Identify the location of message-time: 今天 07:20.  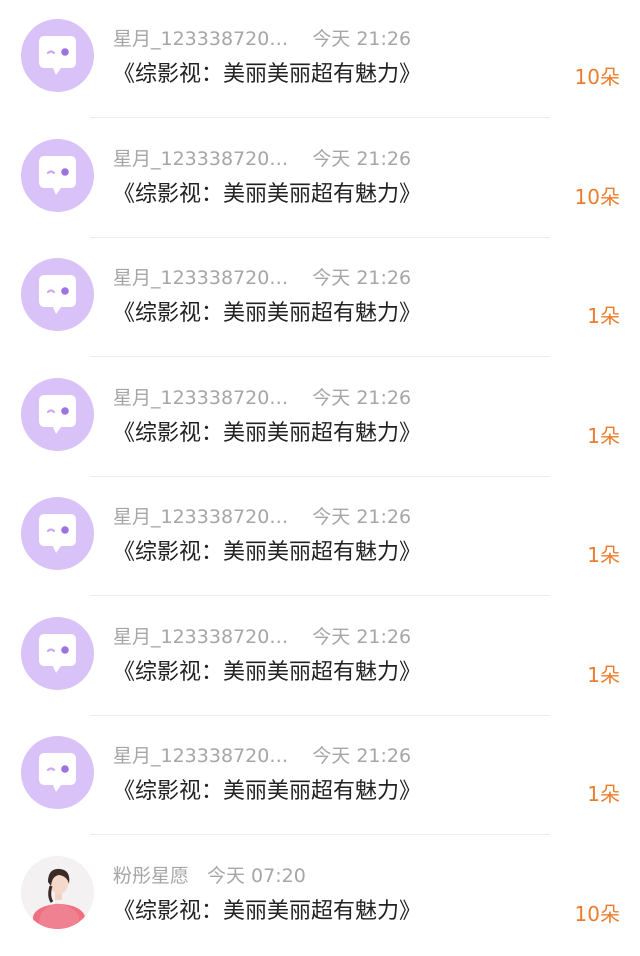
(256, 876).